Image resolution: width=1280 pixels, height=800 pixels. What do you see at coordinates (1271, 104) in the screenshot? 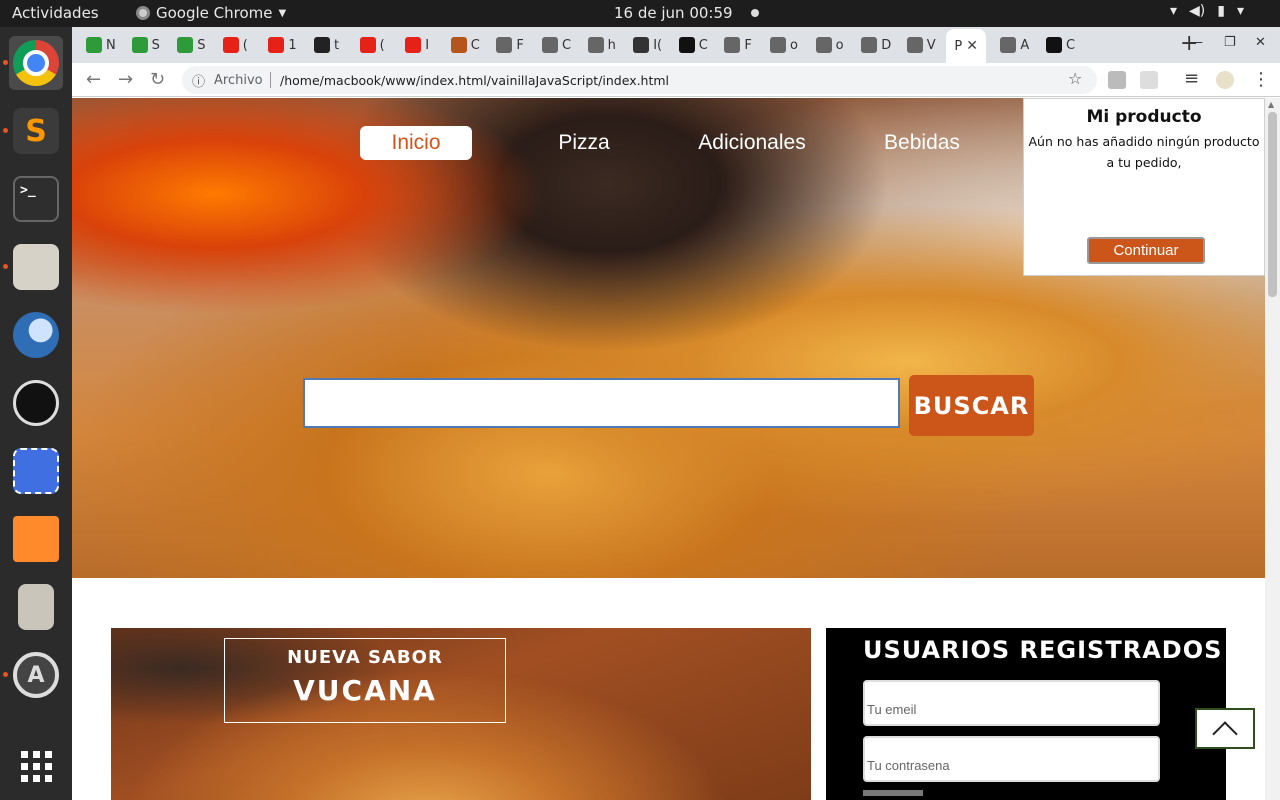
I see `scroll-up-arrow-icon: ▲` at bounding box center [1271, 104].